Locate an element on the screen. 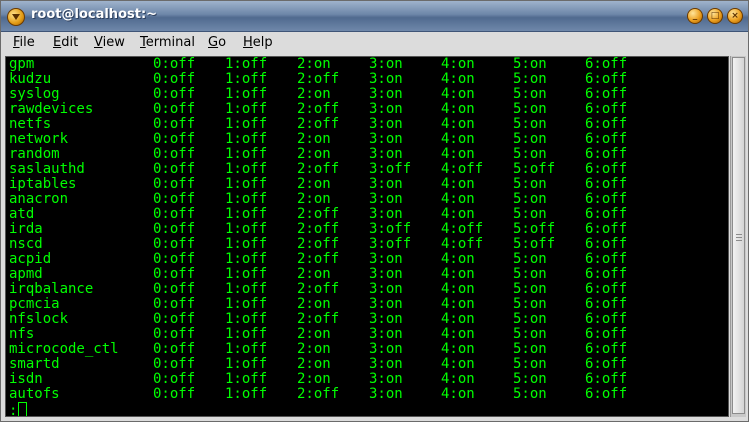 The width and height of the screenshot is (749, 422). service-name: irqbalance is located at coordinates (51, 289).